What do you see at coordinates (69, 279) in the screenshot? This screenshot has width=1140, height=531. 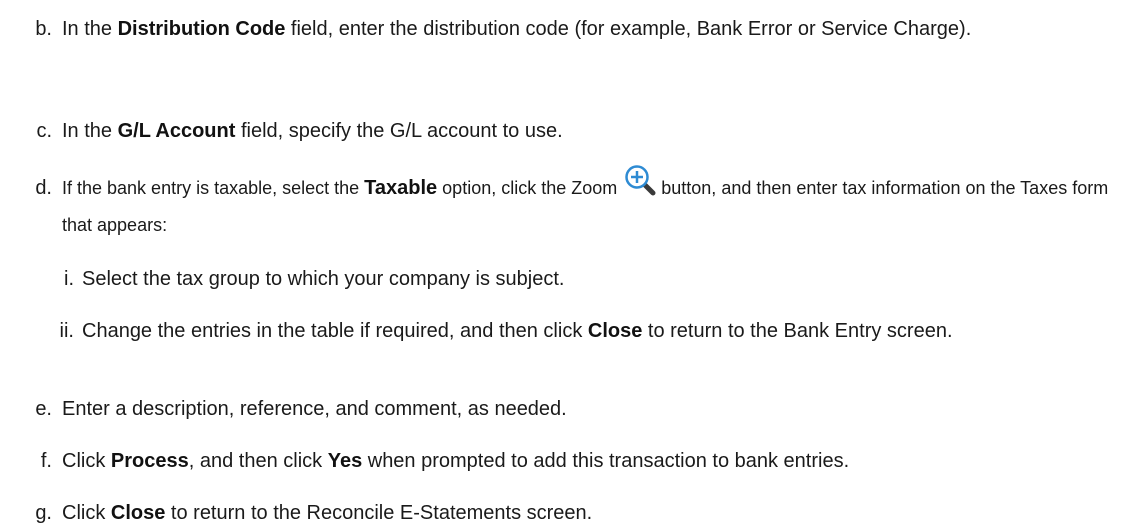 I see `substep-marker: i.` at bounding box center [69, 279].